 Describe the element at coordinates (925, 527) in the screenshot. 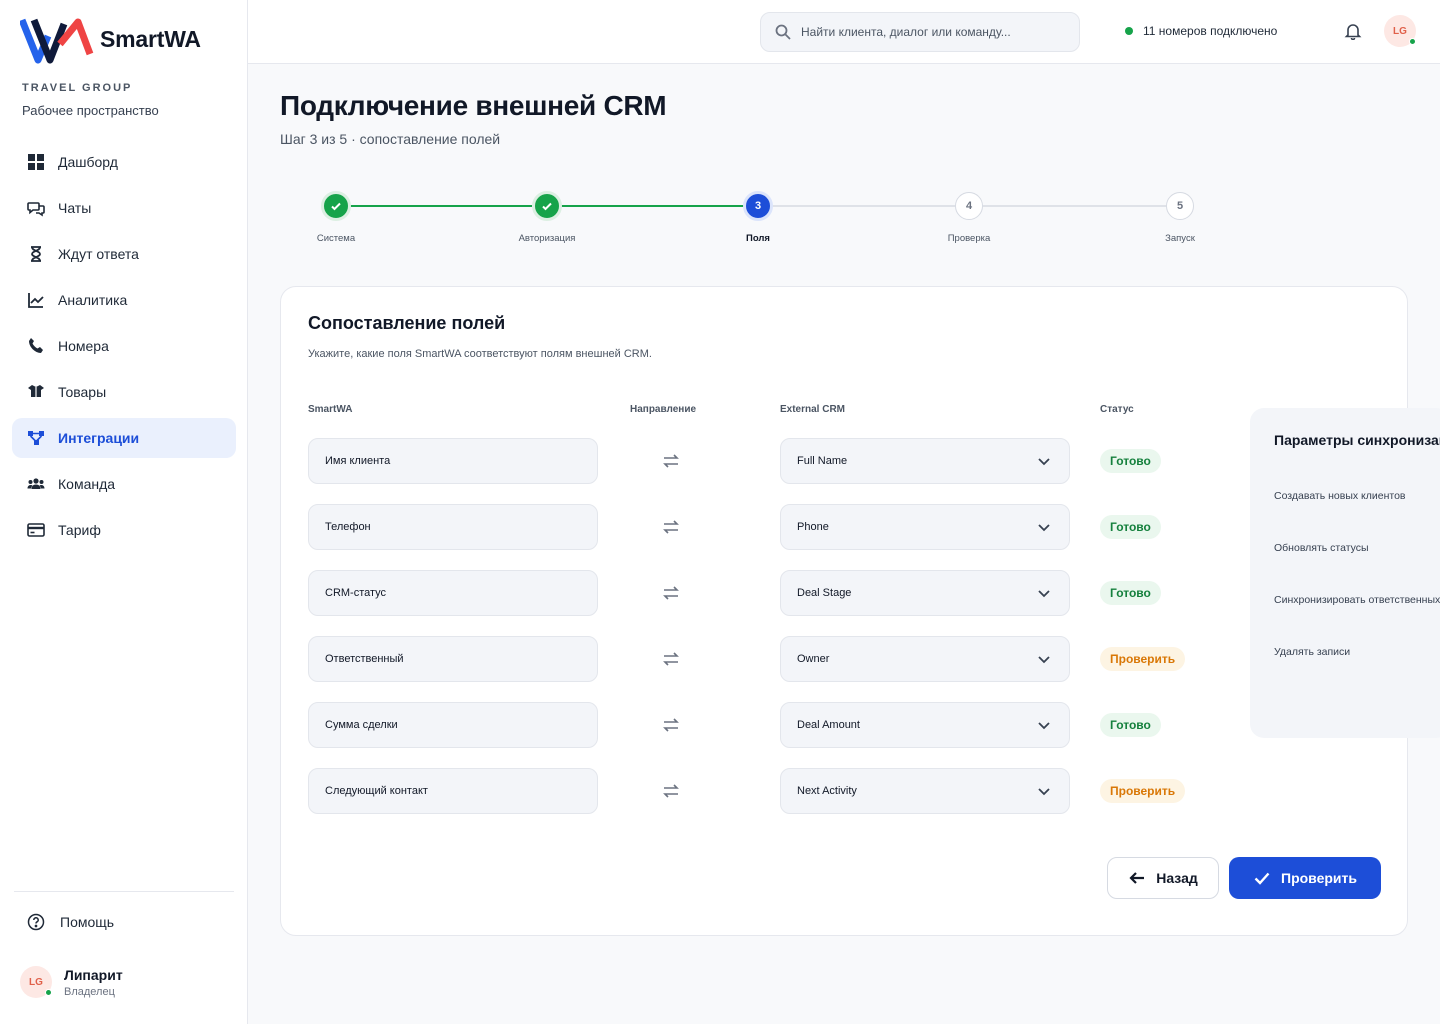

I see `external-field-select: Phone` at that location.